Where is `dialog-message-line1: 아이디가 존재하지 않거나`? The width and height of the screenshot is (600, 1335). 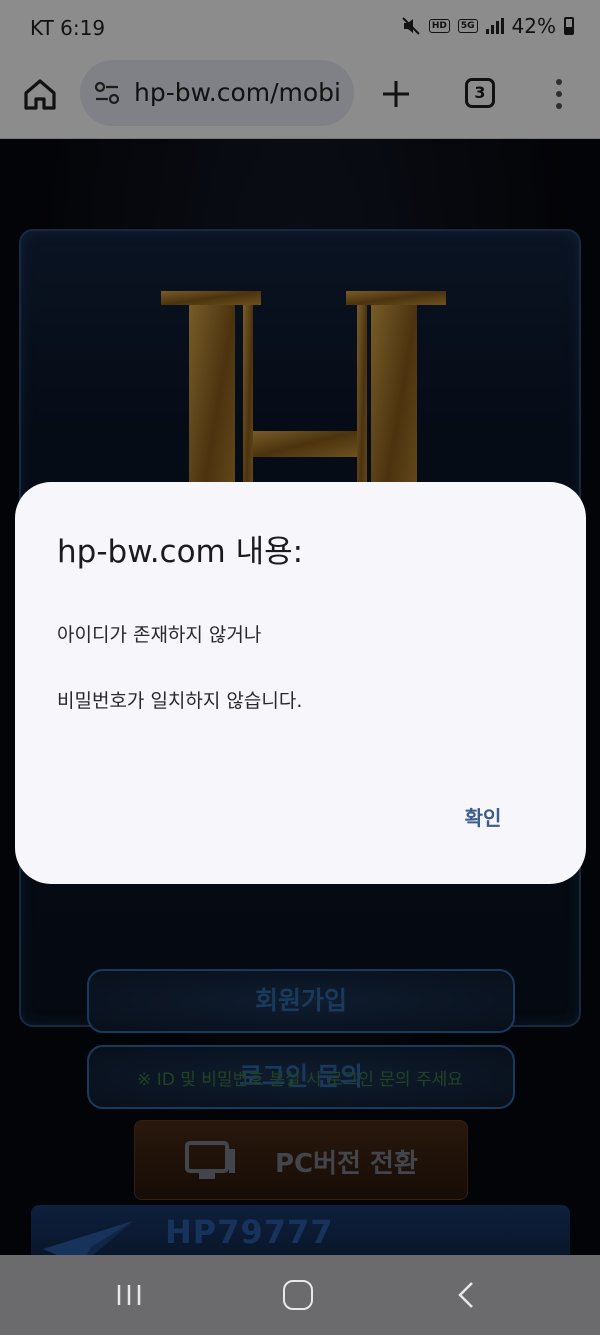 dialog-message-line1: 아이디가 존재하지 않거나 is located at coordinates (159, 635).